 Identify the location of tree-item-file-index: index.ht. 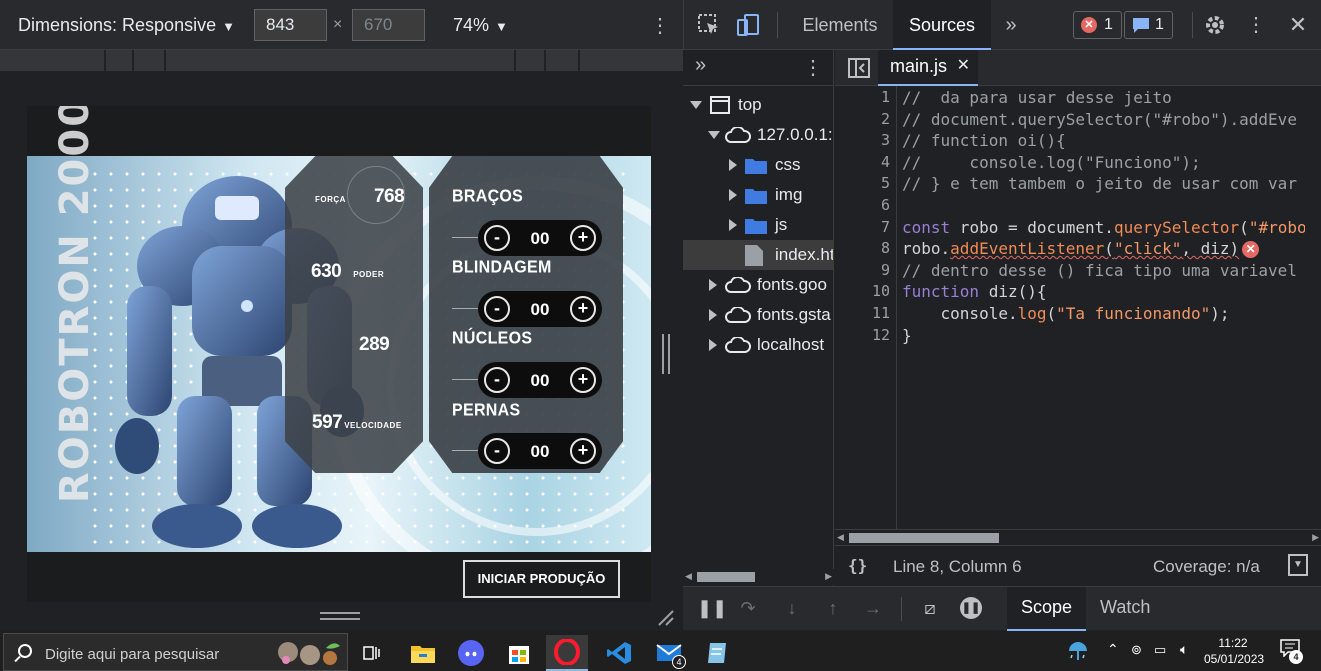
(758, 255).